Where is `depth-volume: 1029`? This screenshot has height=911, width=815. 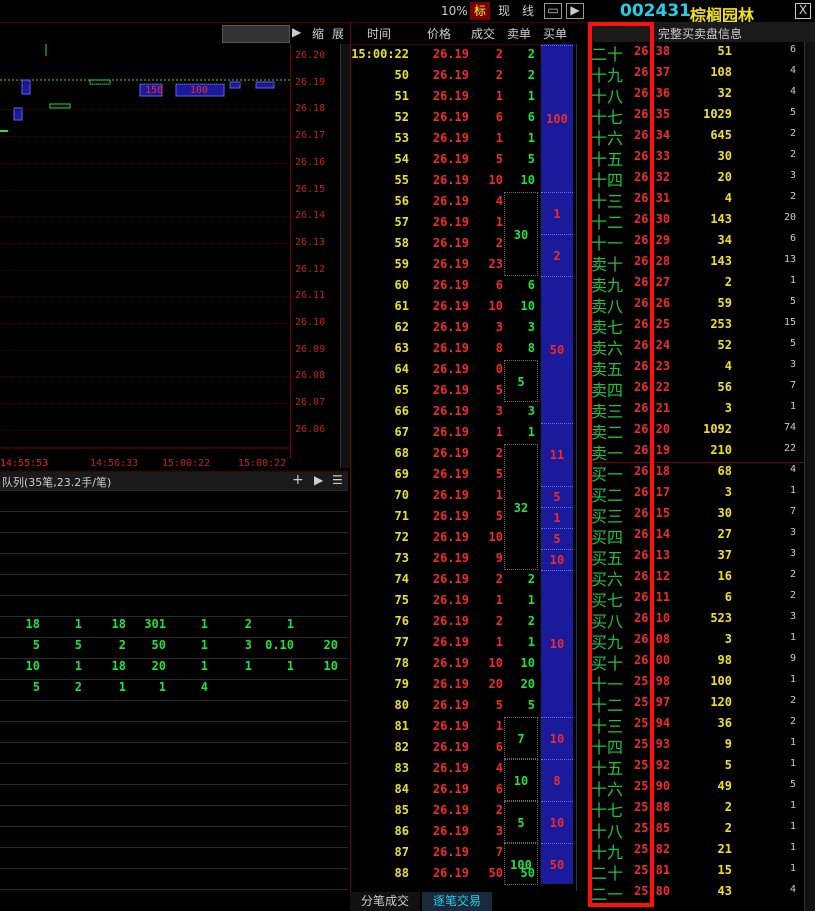 depth-volume: 1029 is located at coordinates (717, 114).